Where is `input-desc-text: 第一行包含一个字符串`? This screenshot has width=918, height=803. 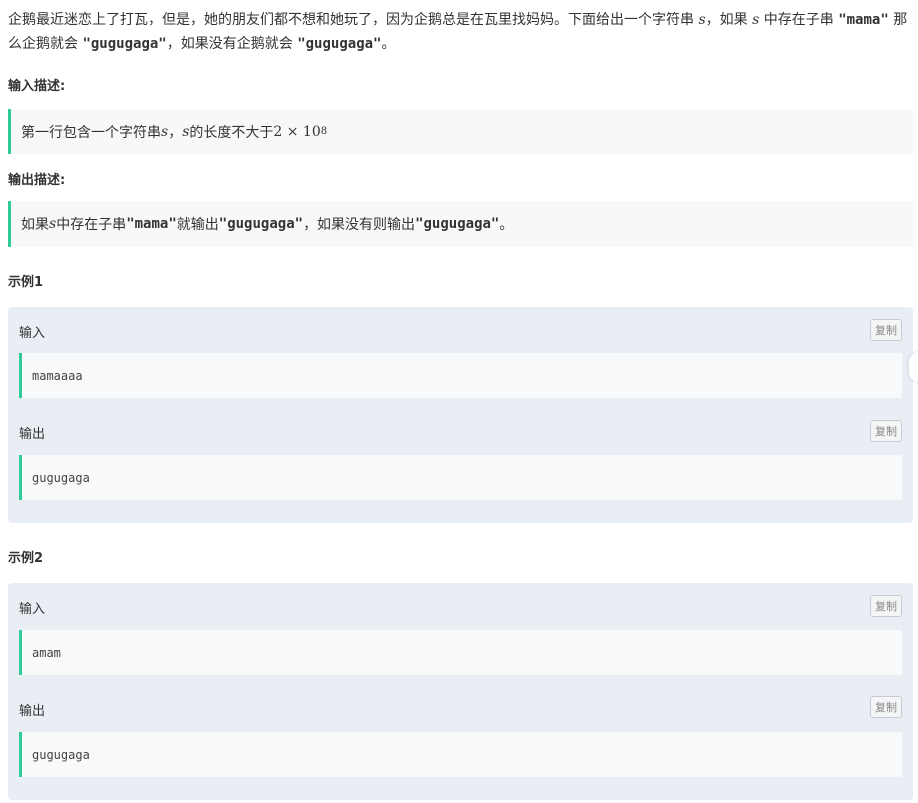 input-desc-text: 第一行包含一个字符串 is located at coordinates (91, 132).